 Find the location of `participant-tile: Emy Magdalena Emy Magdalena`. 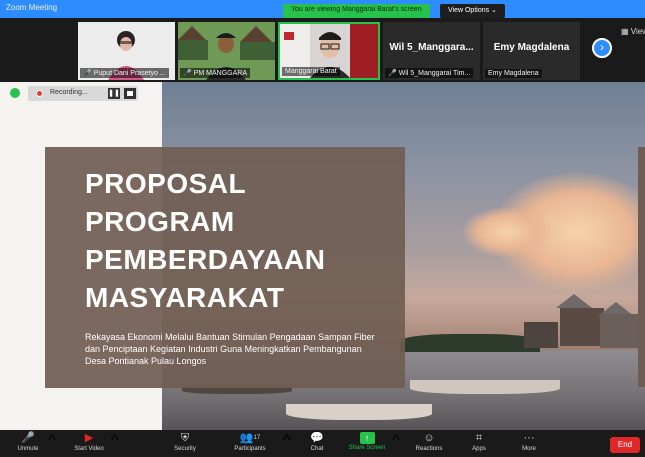

participant-tile: Emy Magdalena Emy Magdalena is located at coordinates (531, 51).